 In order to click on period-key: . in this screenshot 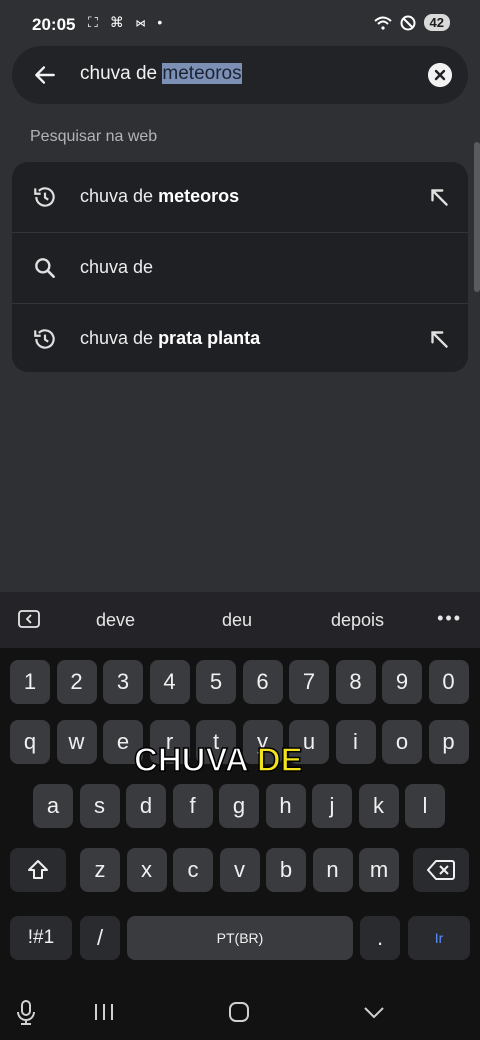, I will do `click(380, 938)`.